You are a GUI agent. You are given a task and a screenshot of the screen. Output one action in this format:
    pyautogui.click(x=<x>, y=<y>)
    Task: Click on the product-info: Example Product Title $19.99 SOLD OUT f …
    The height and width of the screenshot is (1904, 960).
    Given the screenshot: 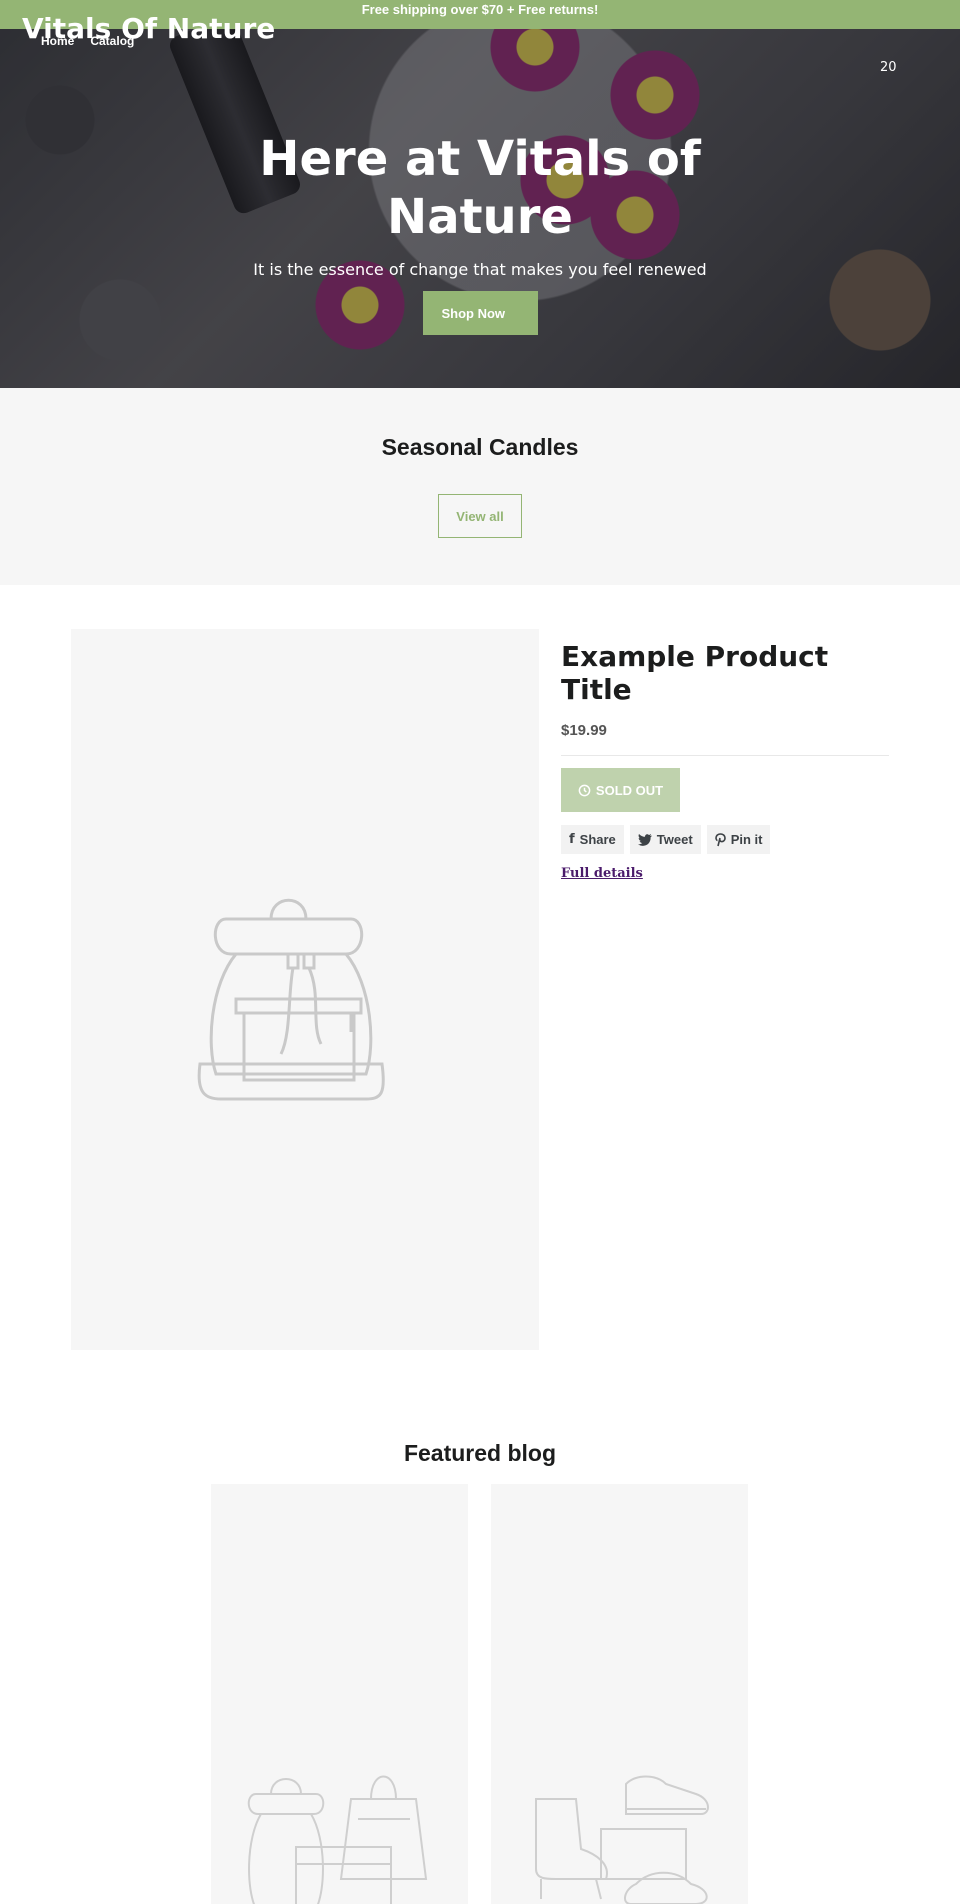 What is the action you would take?
    pyautogui.click(x=725, y=761)
    